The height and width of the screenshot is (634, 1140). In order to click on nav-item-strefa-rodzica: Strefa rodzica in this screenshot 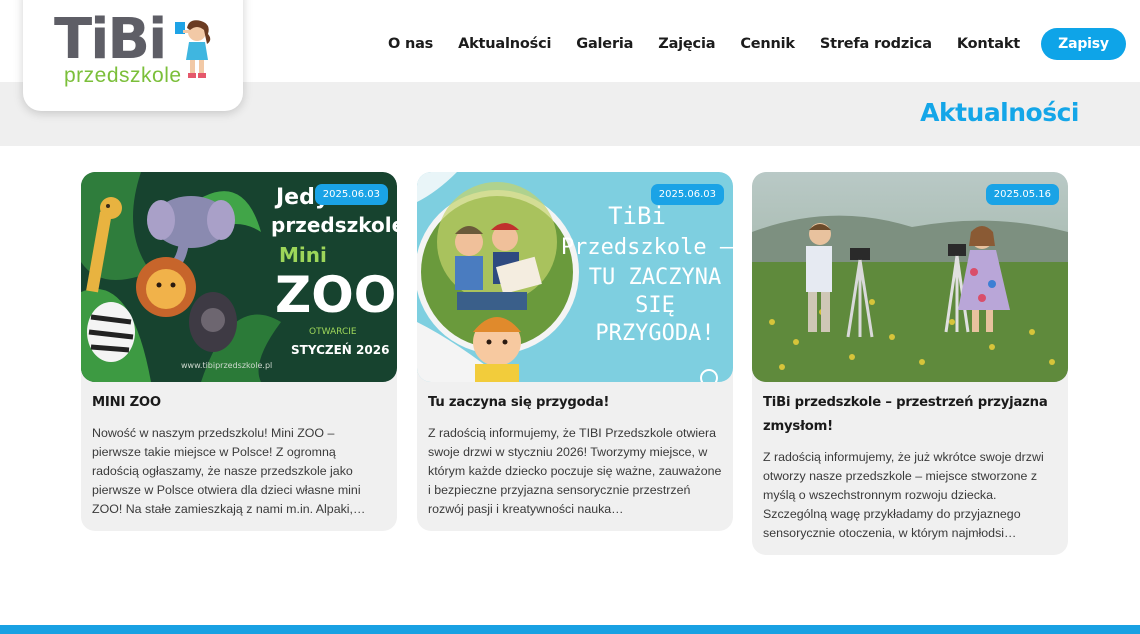, I will do `click(876, 44)`.